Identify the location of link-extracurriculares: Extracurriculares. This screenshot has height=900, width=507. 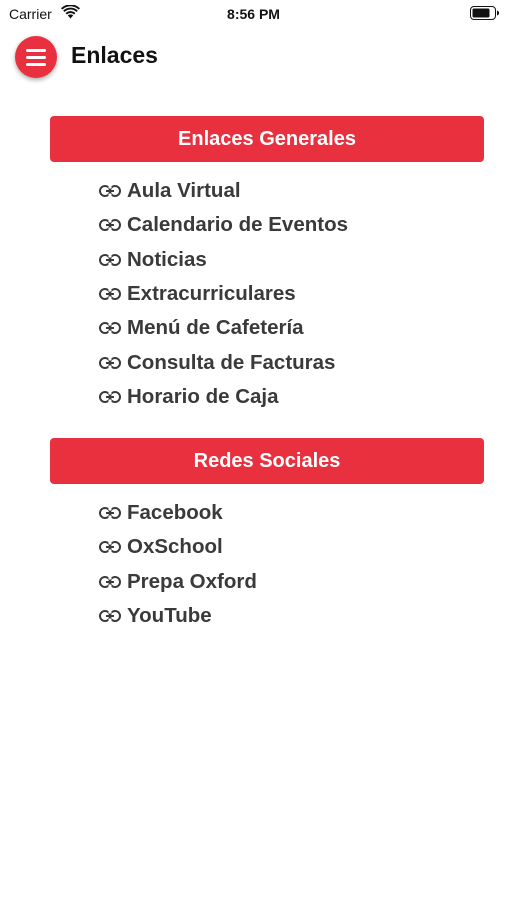
(223, 294).